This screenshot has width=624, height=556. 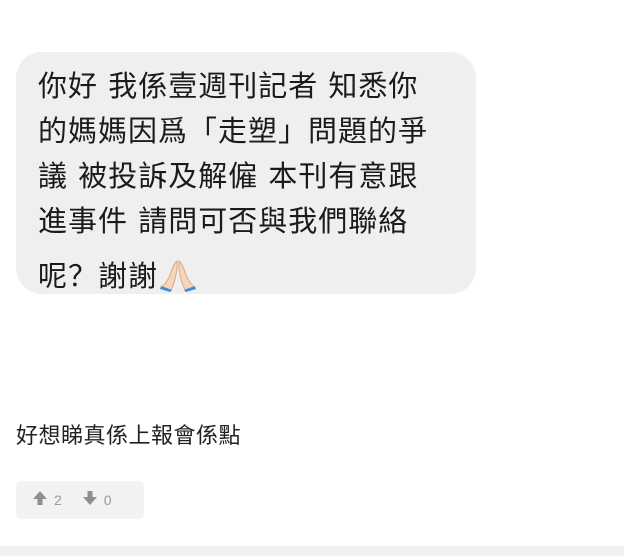 I want to click on message-line: 你好 我係壹週刊記者 知悉你, so click(x=228, y=86).